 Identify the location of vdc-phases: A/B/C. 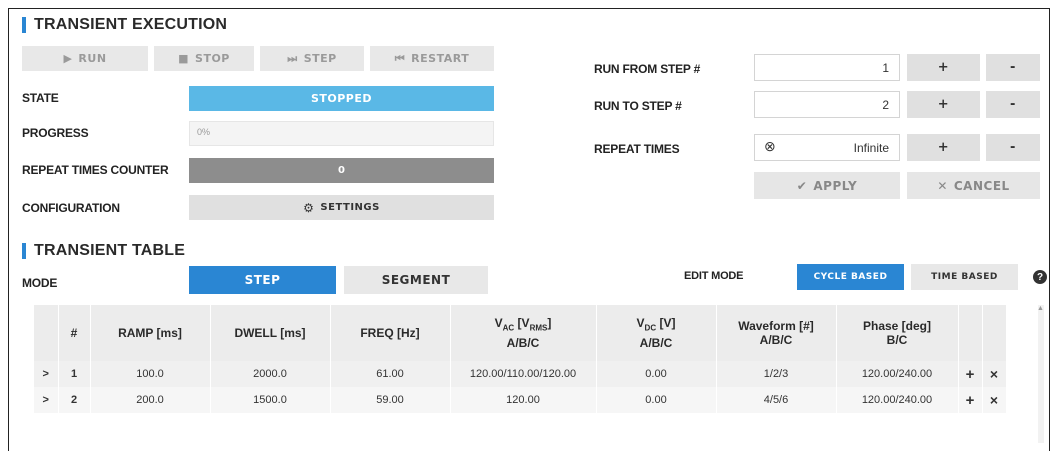
(656, 342).